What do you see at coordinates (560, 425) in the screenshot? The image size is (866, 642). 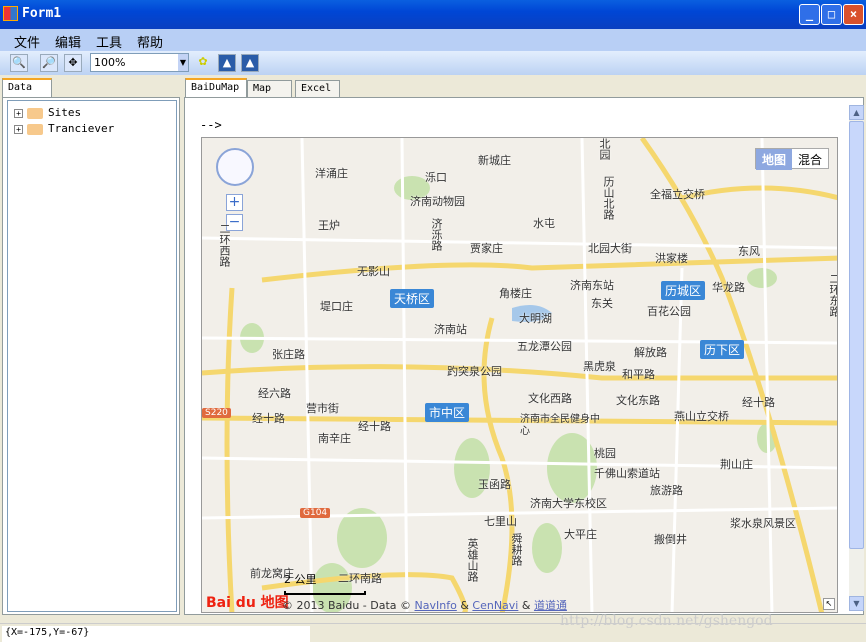 I see `map-label: 济南市全民健身中心` at bounding box center [560, 425].